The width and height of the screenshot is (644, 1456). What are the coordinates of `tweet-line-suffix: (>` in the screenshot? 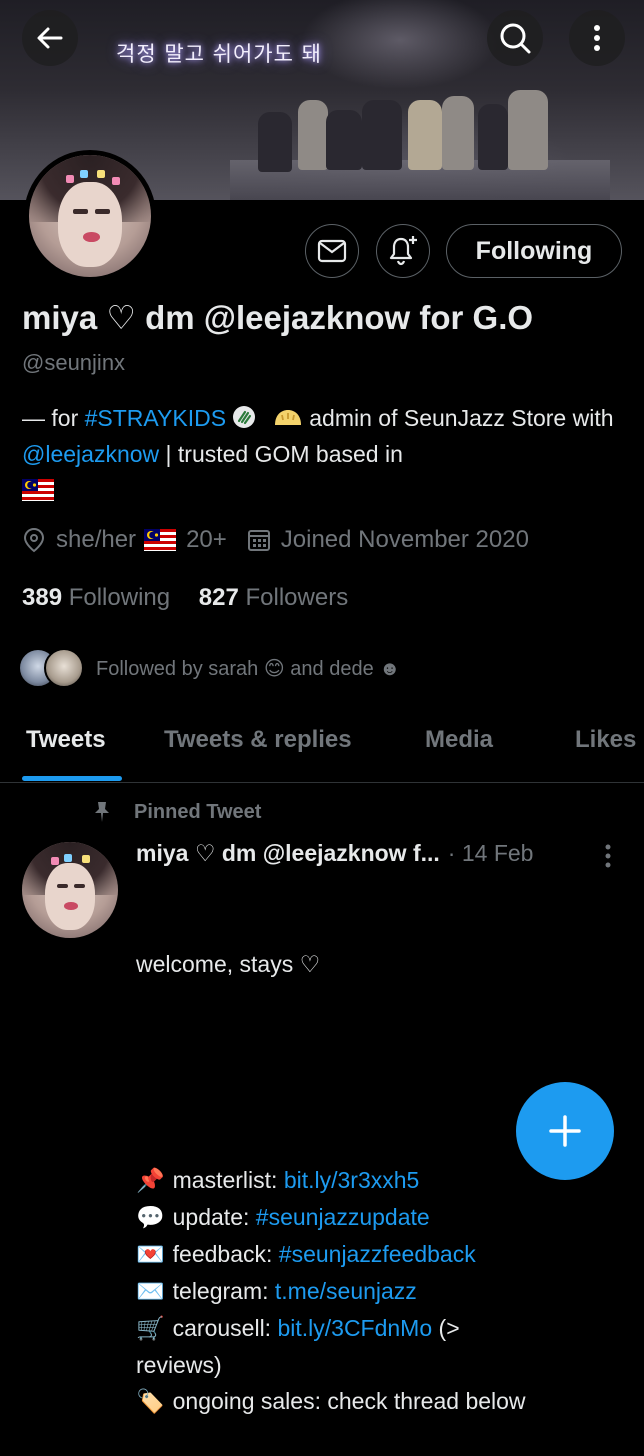 It's located at (446, 1328).